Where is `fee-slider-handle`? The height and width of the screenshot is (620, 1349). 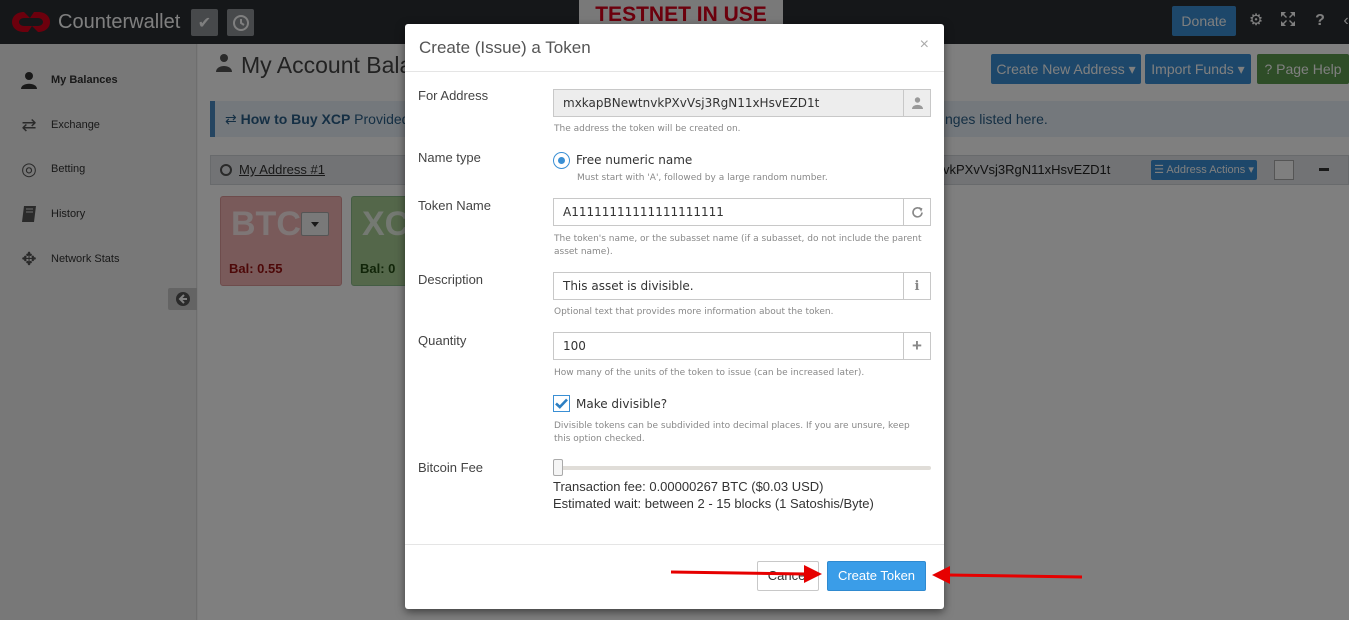 fee-slider-handle is located at coordinates (558, 467).